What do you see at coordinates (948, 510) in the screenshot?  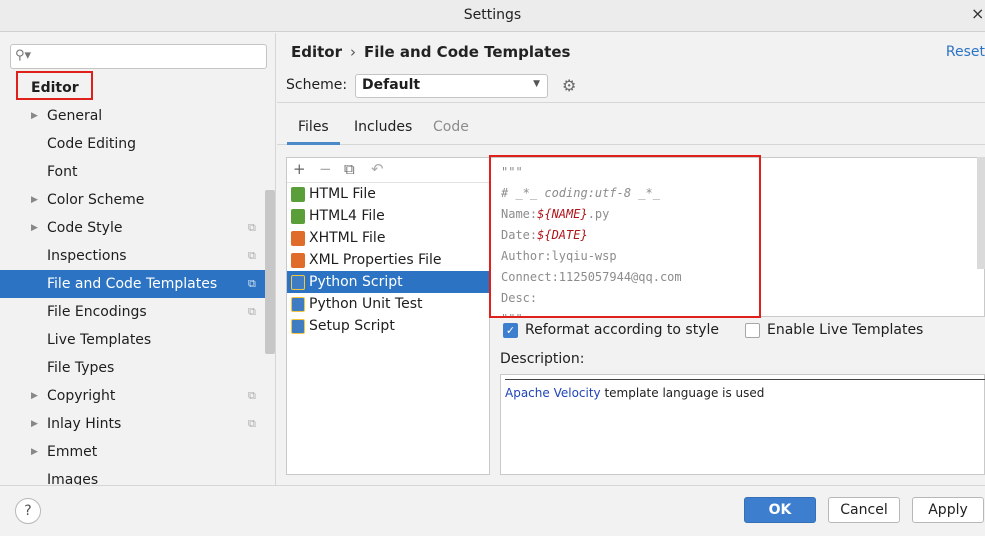 I see `apply-button: Apply` at bounding box center [948, 510].